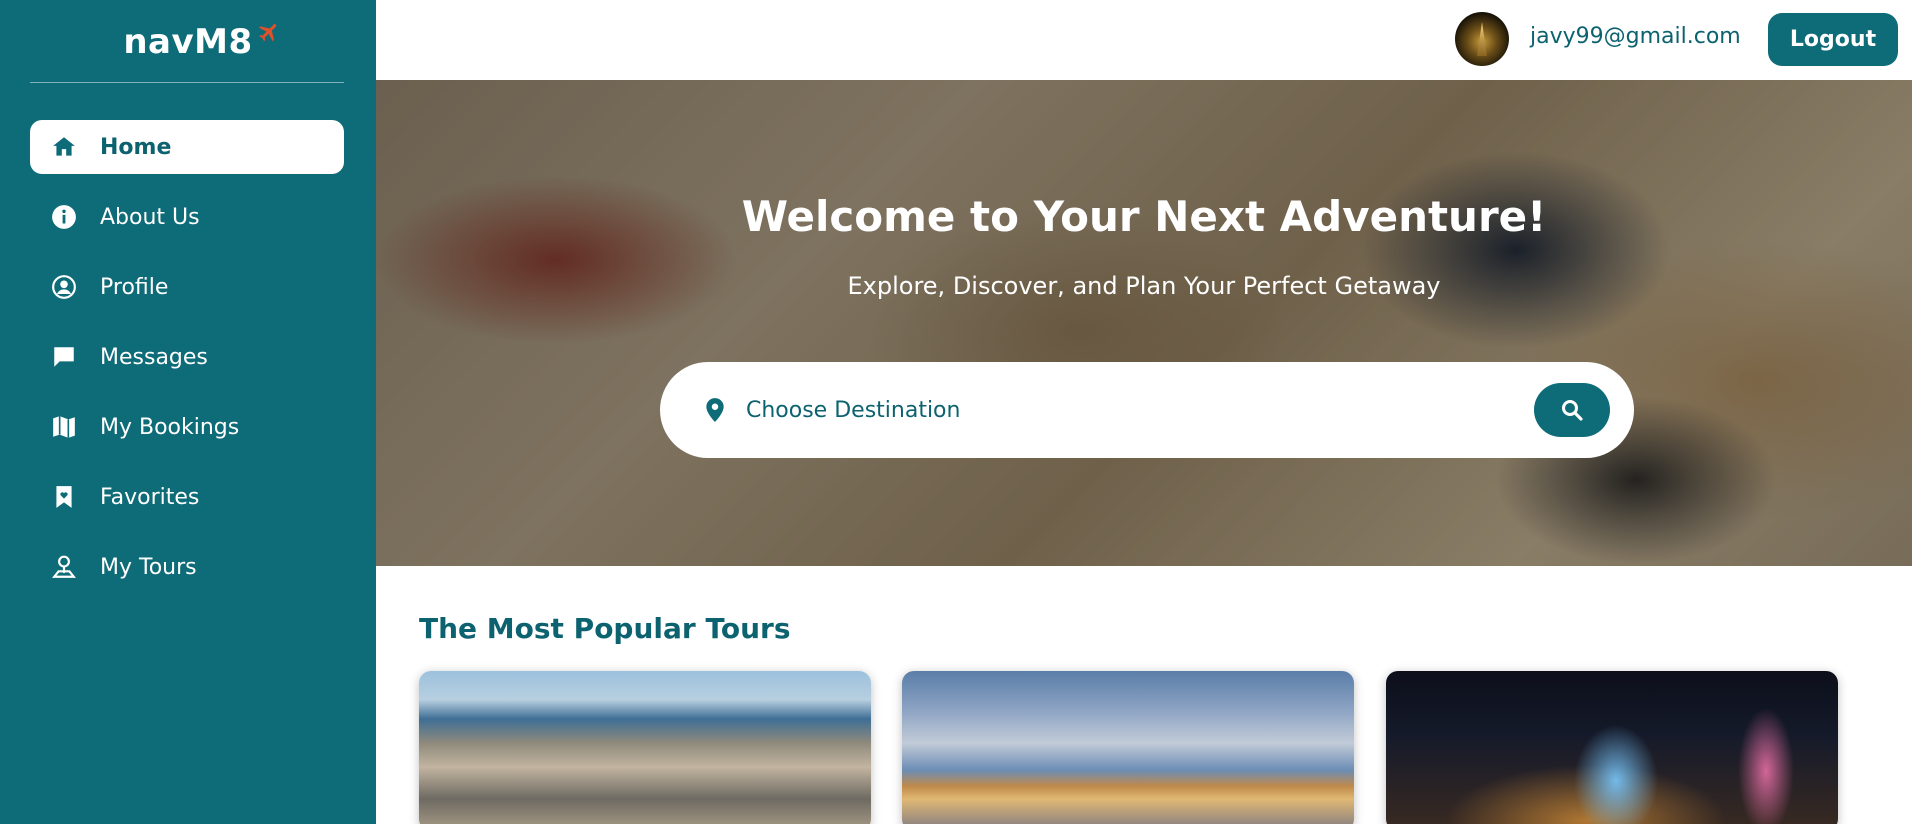 This screenshot has height=824, width=1912. What do you see at coordinates (148, 567) in the screenshot?
I see `sidebar-item-label: My Tours` at bounding box center [148, 567].